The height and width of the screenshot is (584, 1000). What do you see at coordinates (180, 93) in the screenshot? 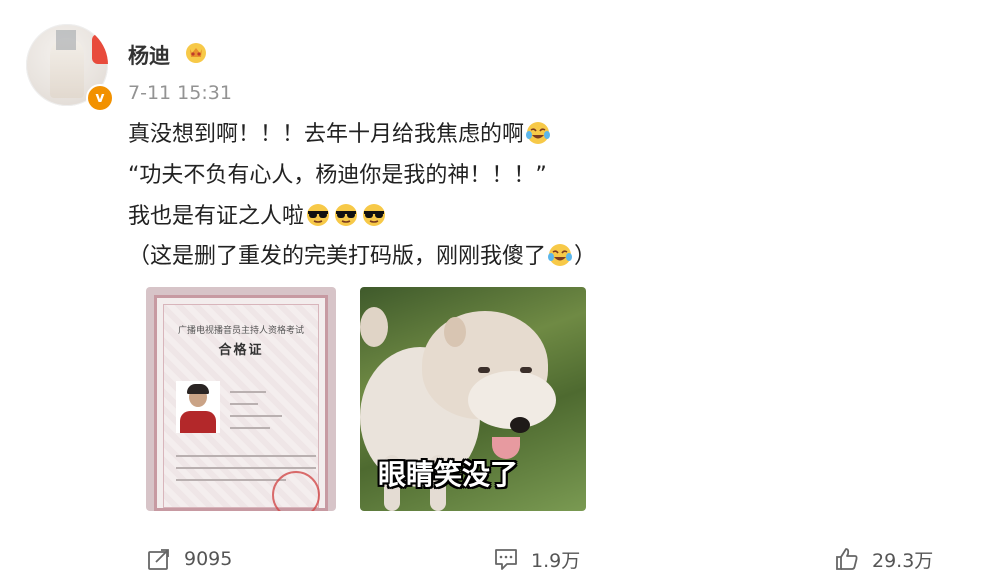
I see `post-timestamp: 7-11 15:31` at bounding box center [180, 93].